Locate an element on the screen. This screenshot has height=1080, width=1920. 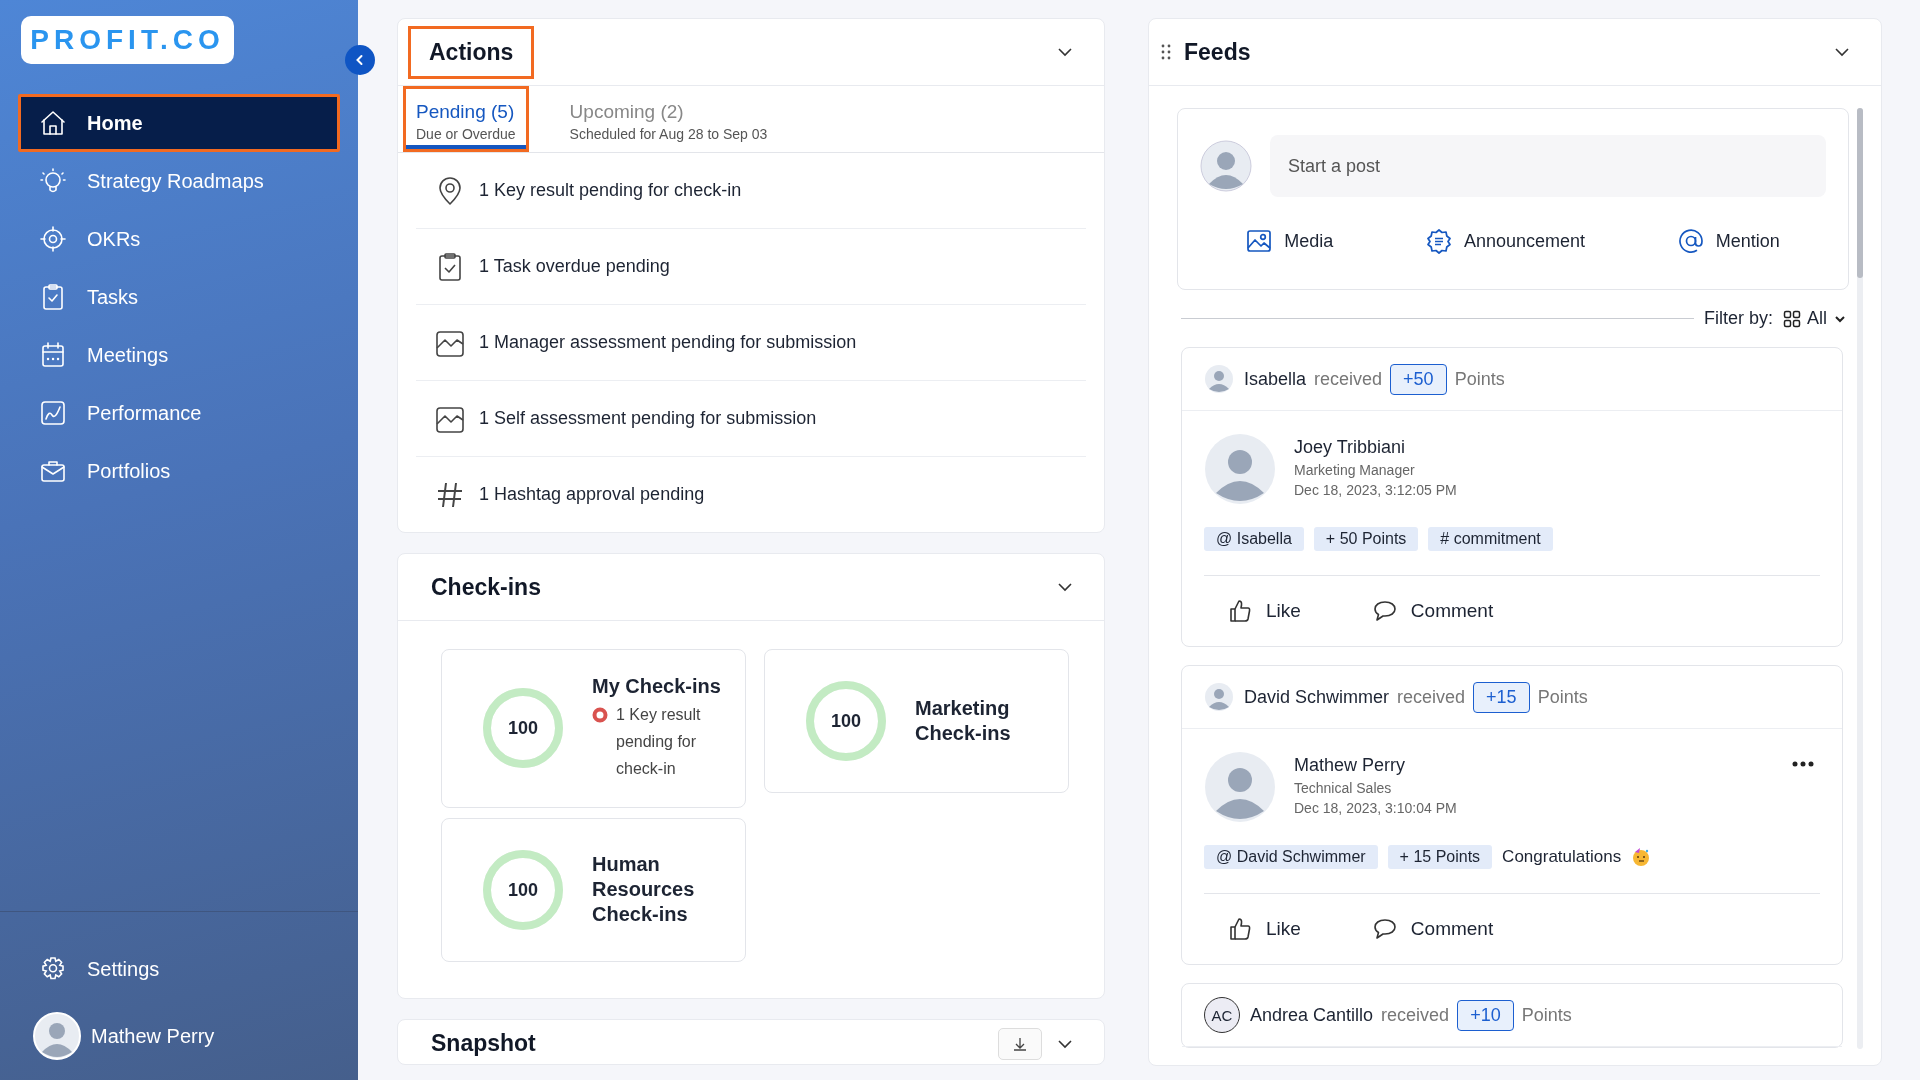
drag-handle-icon is located at coordinates (1166, 52).